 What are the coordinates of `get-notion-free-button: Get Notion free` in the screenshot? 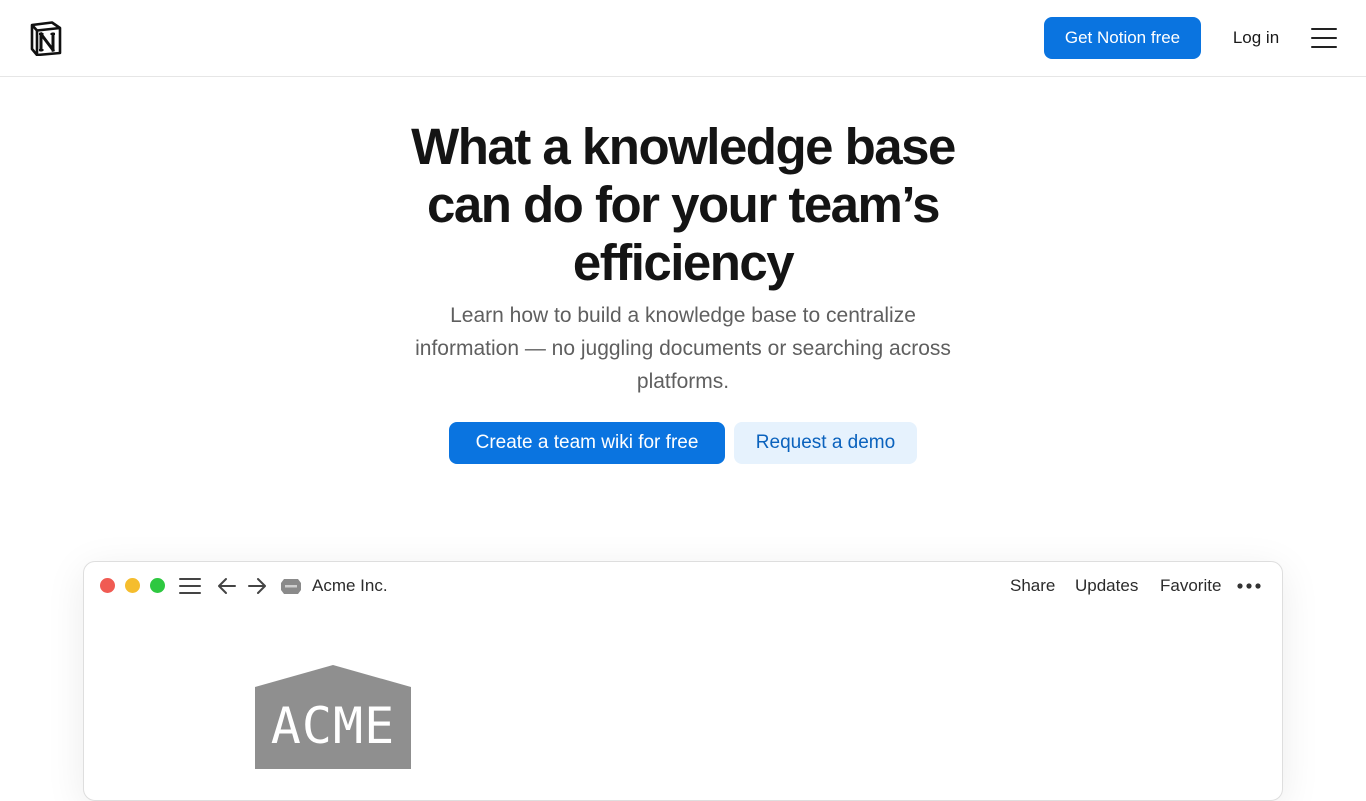 It's located at (1122, 38).